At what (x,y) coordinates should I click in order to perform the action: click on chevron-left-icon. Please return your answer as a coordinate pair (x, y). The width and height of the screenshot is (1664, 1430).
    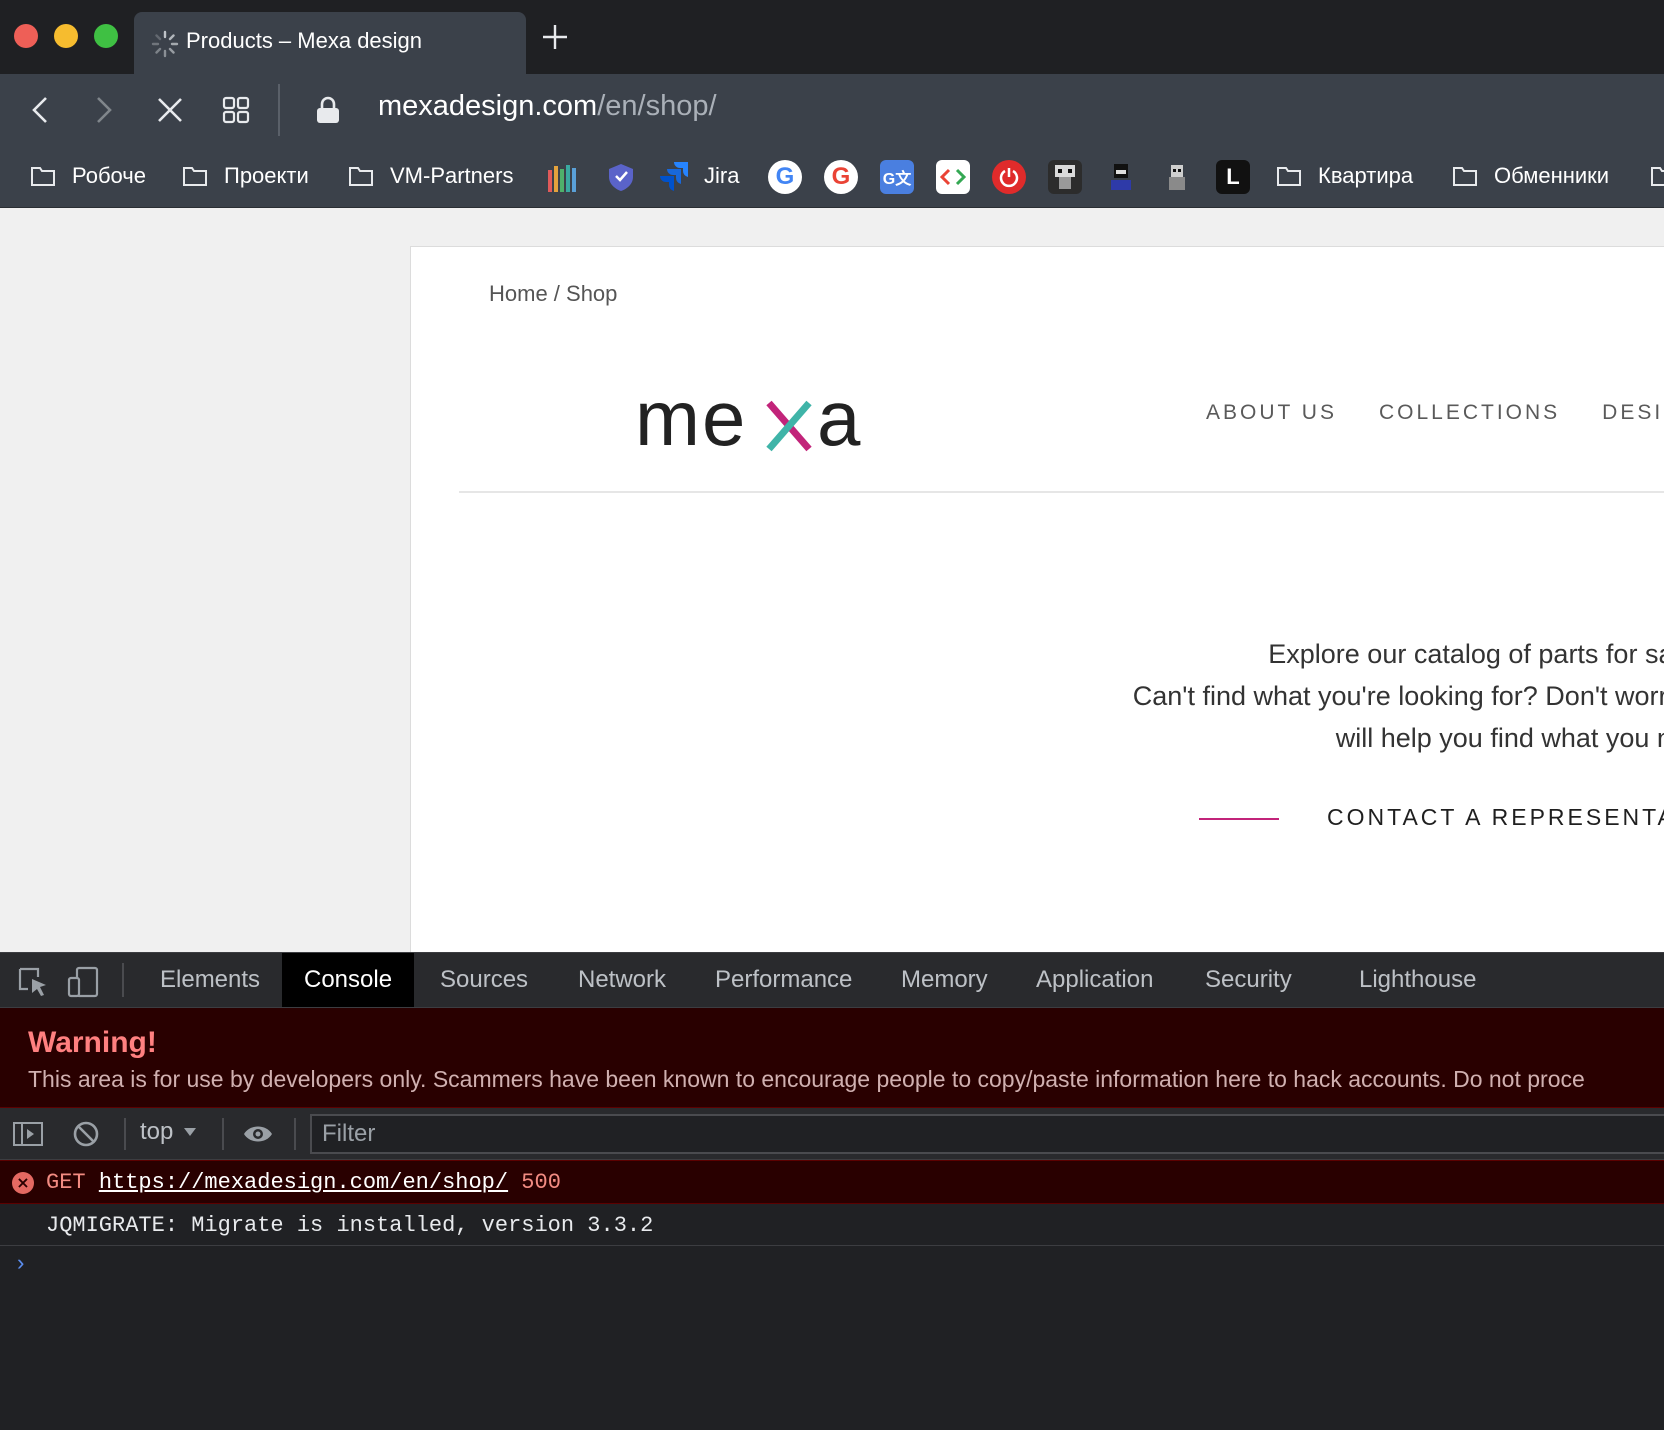
    Looking at the image, I should click on (39, 110).